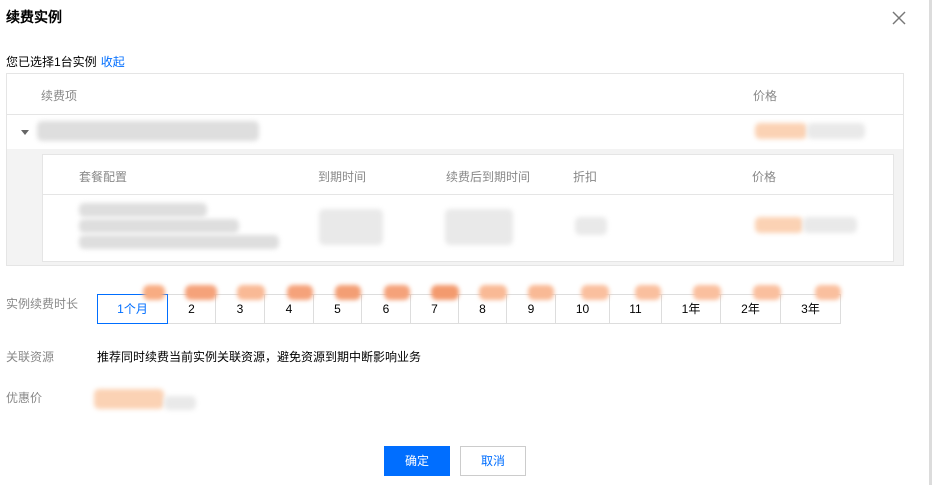 This screenshot has width=932, height=485. What do you see at coordinates (585, 177) in the screenshot?
I see `column-header-discount: 折扣` at bounding box center [585, 177].